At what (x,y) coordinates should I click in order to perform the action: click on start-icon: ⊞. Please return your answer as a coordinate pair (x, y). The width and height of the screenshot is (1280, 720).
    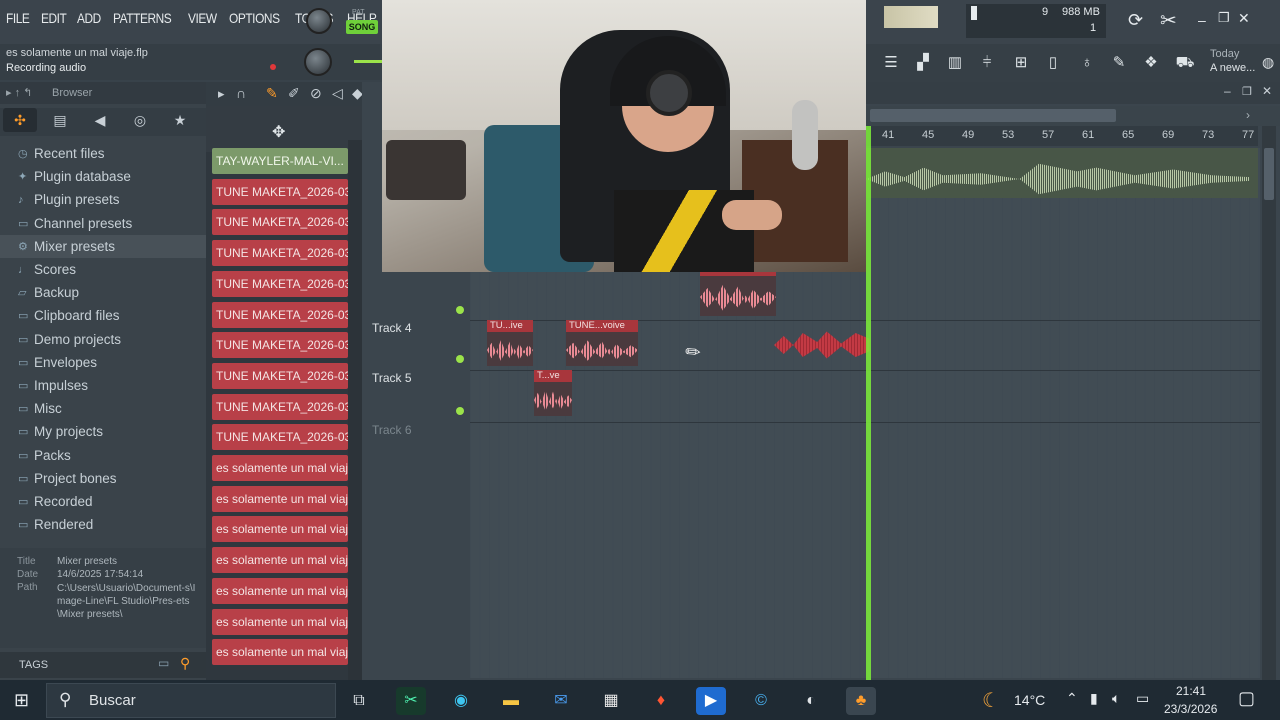
    Looking at the image, I should click on (21, 700).